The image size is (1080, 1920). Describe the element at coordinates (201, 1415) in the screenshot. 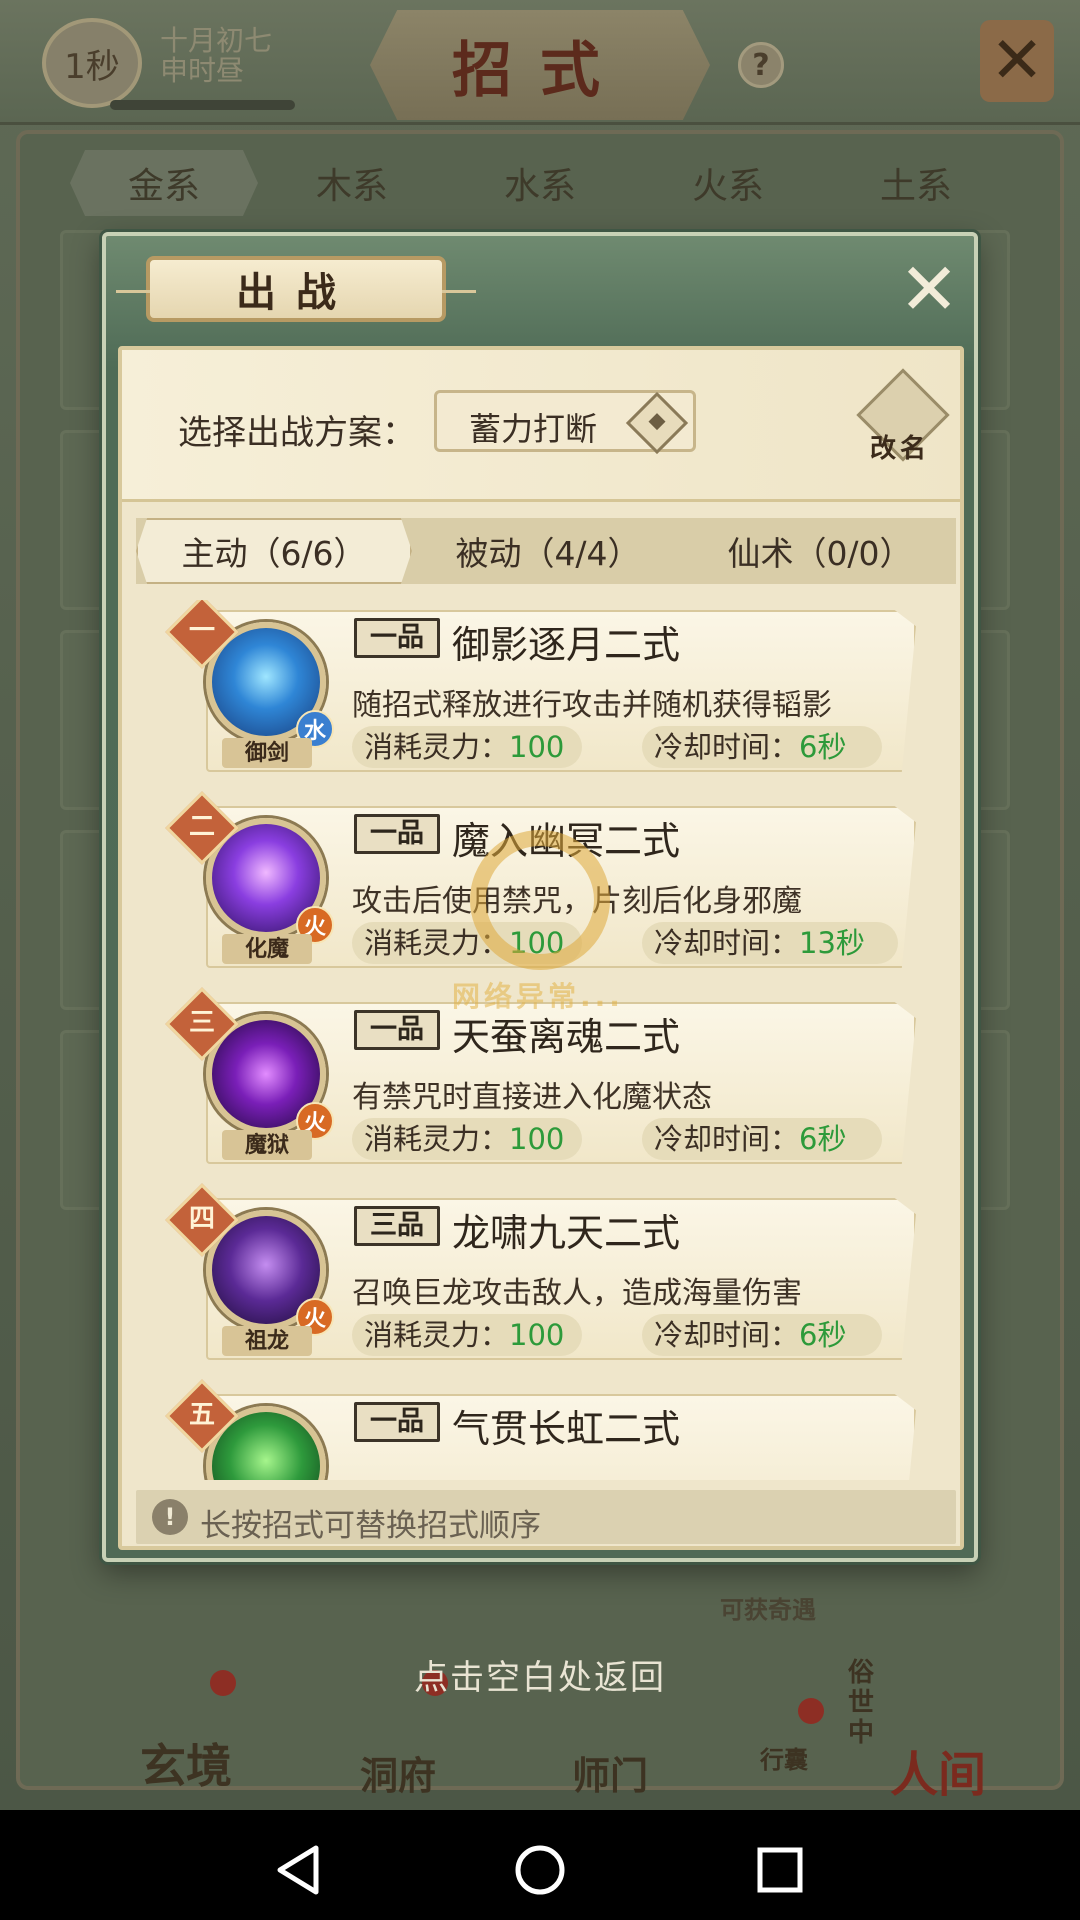

I see `rank-number: 五` at that location.